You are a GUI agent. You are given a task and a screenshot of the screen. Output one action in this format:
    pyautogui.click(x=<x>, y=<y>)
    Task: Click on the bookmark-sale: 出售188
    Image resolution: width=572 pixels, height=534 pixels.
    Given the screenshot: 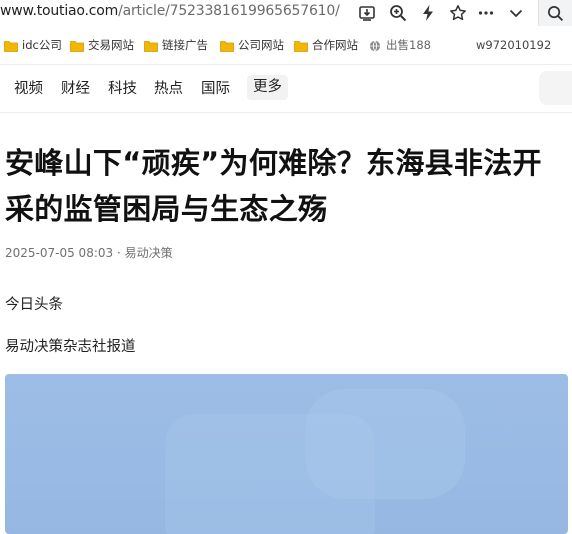 What is the action you would take?
    pyautogui.click(x=399, y=45)
    